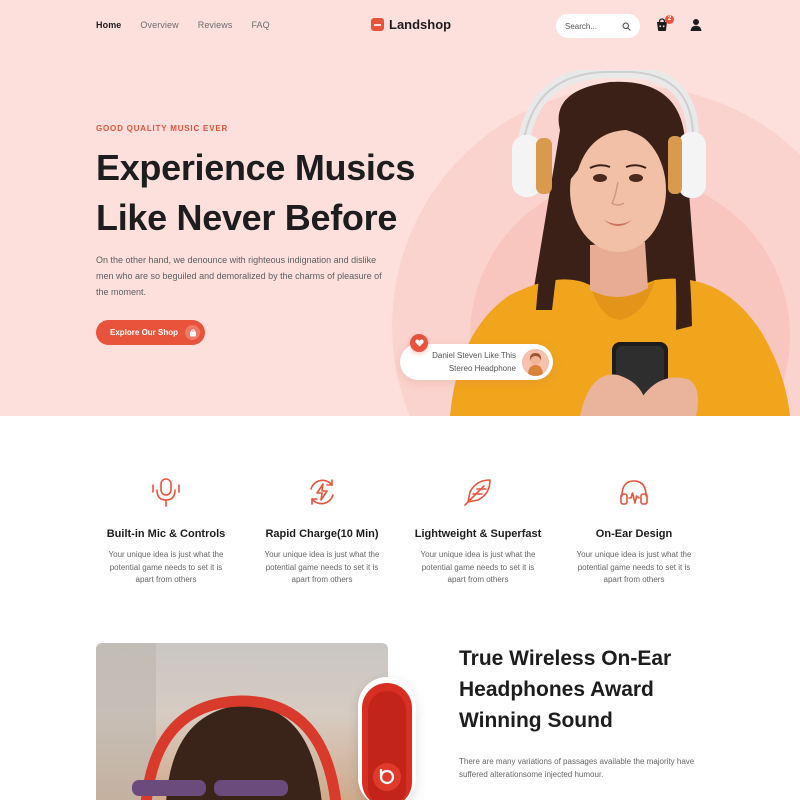 The height and width of the screenshot is (800, 800). What do you see at coordinates (419, 343) in the screenshot?
I see `heart-icon` at bounding box center [419, 343].